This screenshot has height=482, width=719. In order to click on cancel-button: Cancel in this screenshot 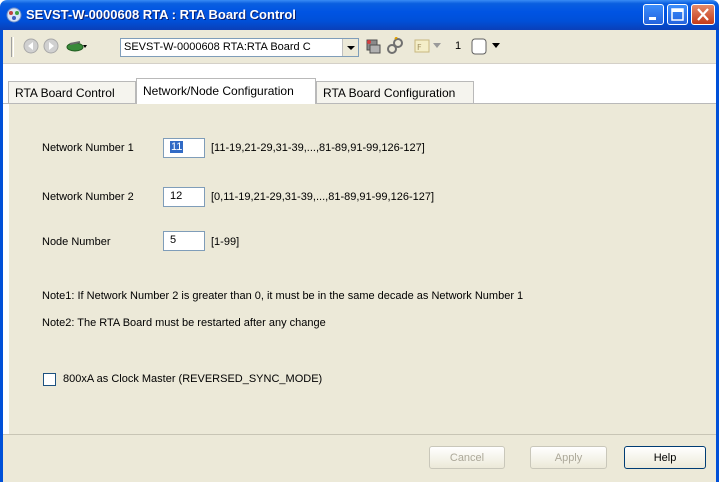, I will do `click(467, 457)`.